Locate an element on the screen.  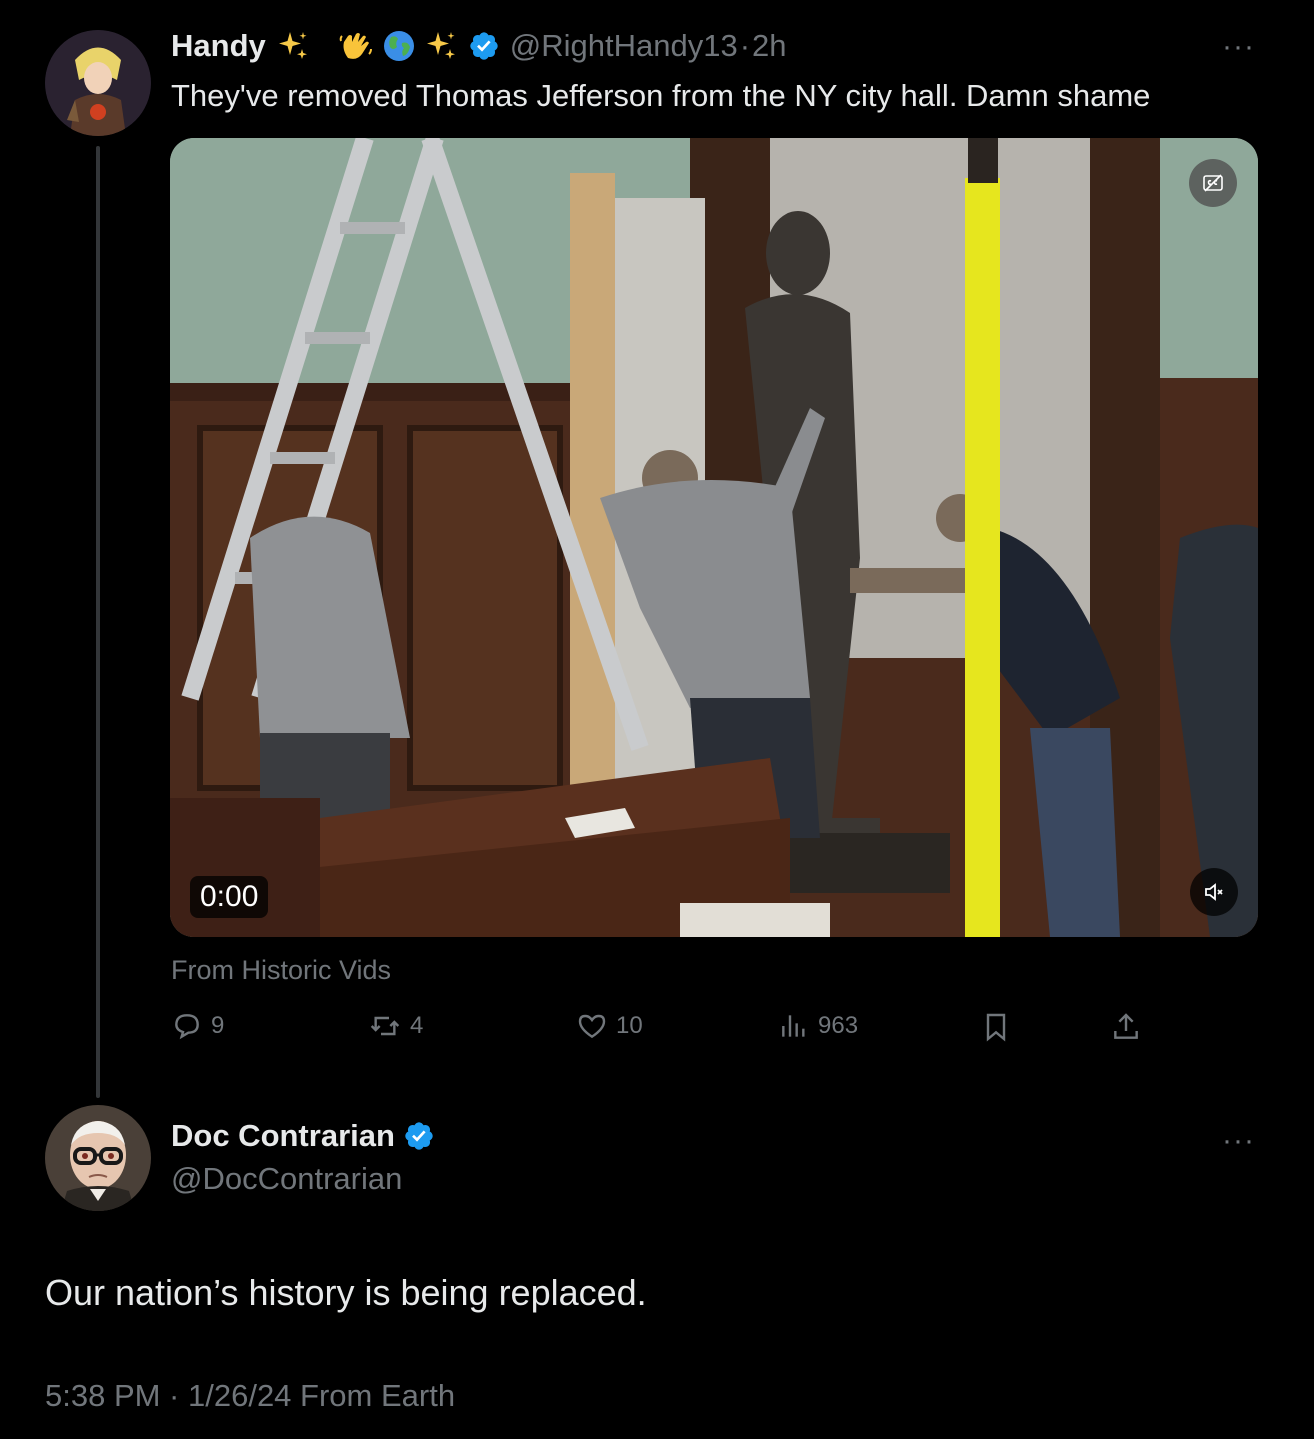
avatar-doc-contrarian is located at coordinates (98, 1158).